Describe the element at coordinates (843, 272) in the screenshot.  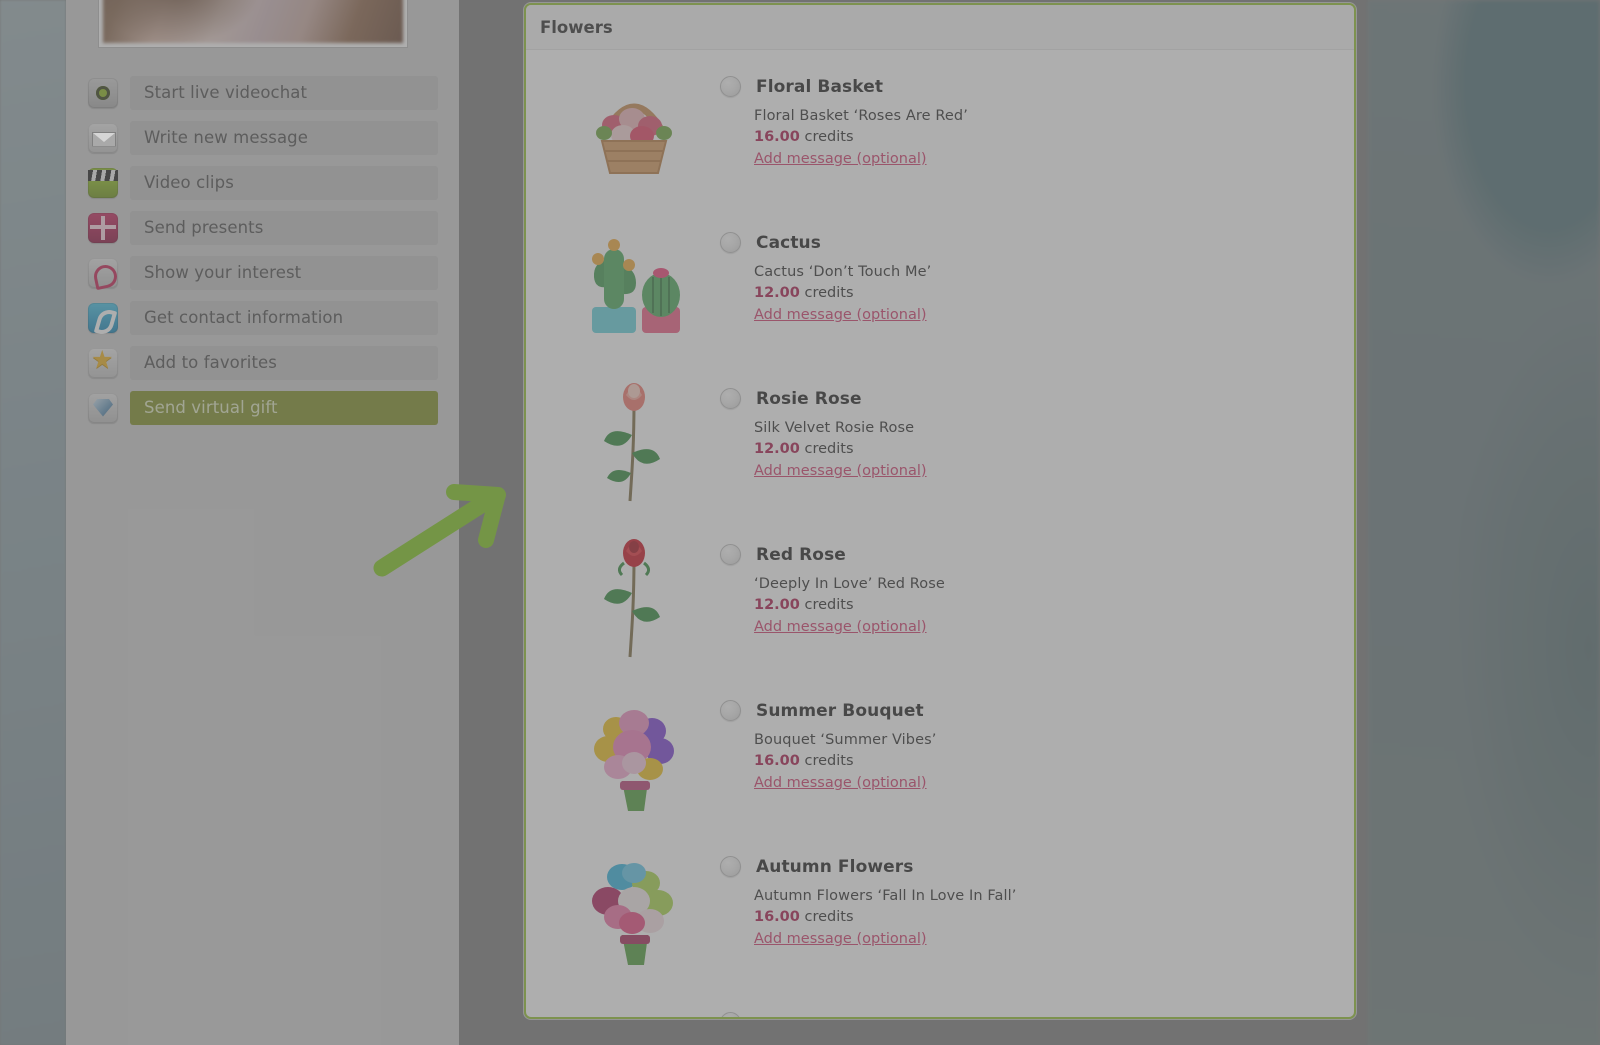
I see `gift-description: Cactus ‘Don’t Touch Me’` at that location.